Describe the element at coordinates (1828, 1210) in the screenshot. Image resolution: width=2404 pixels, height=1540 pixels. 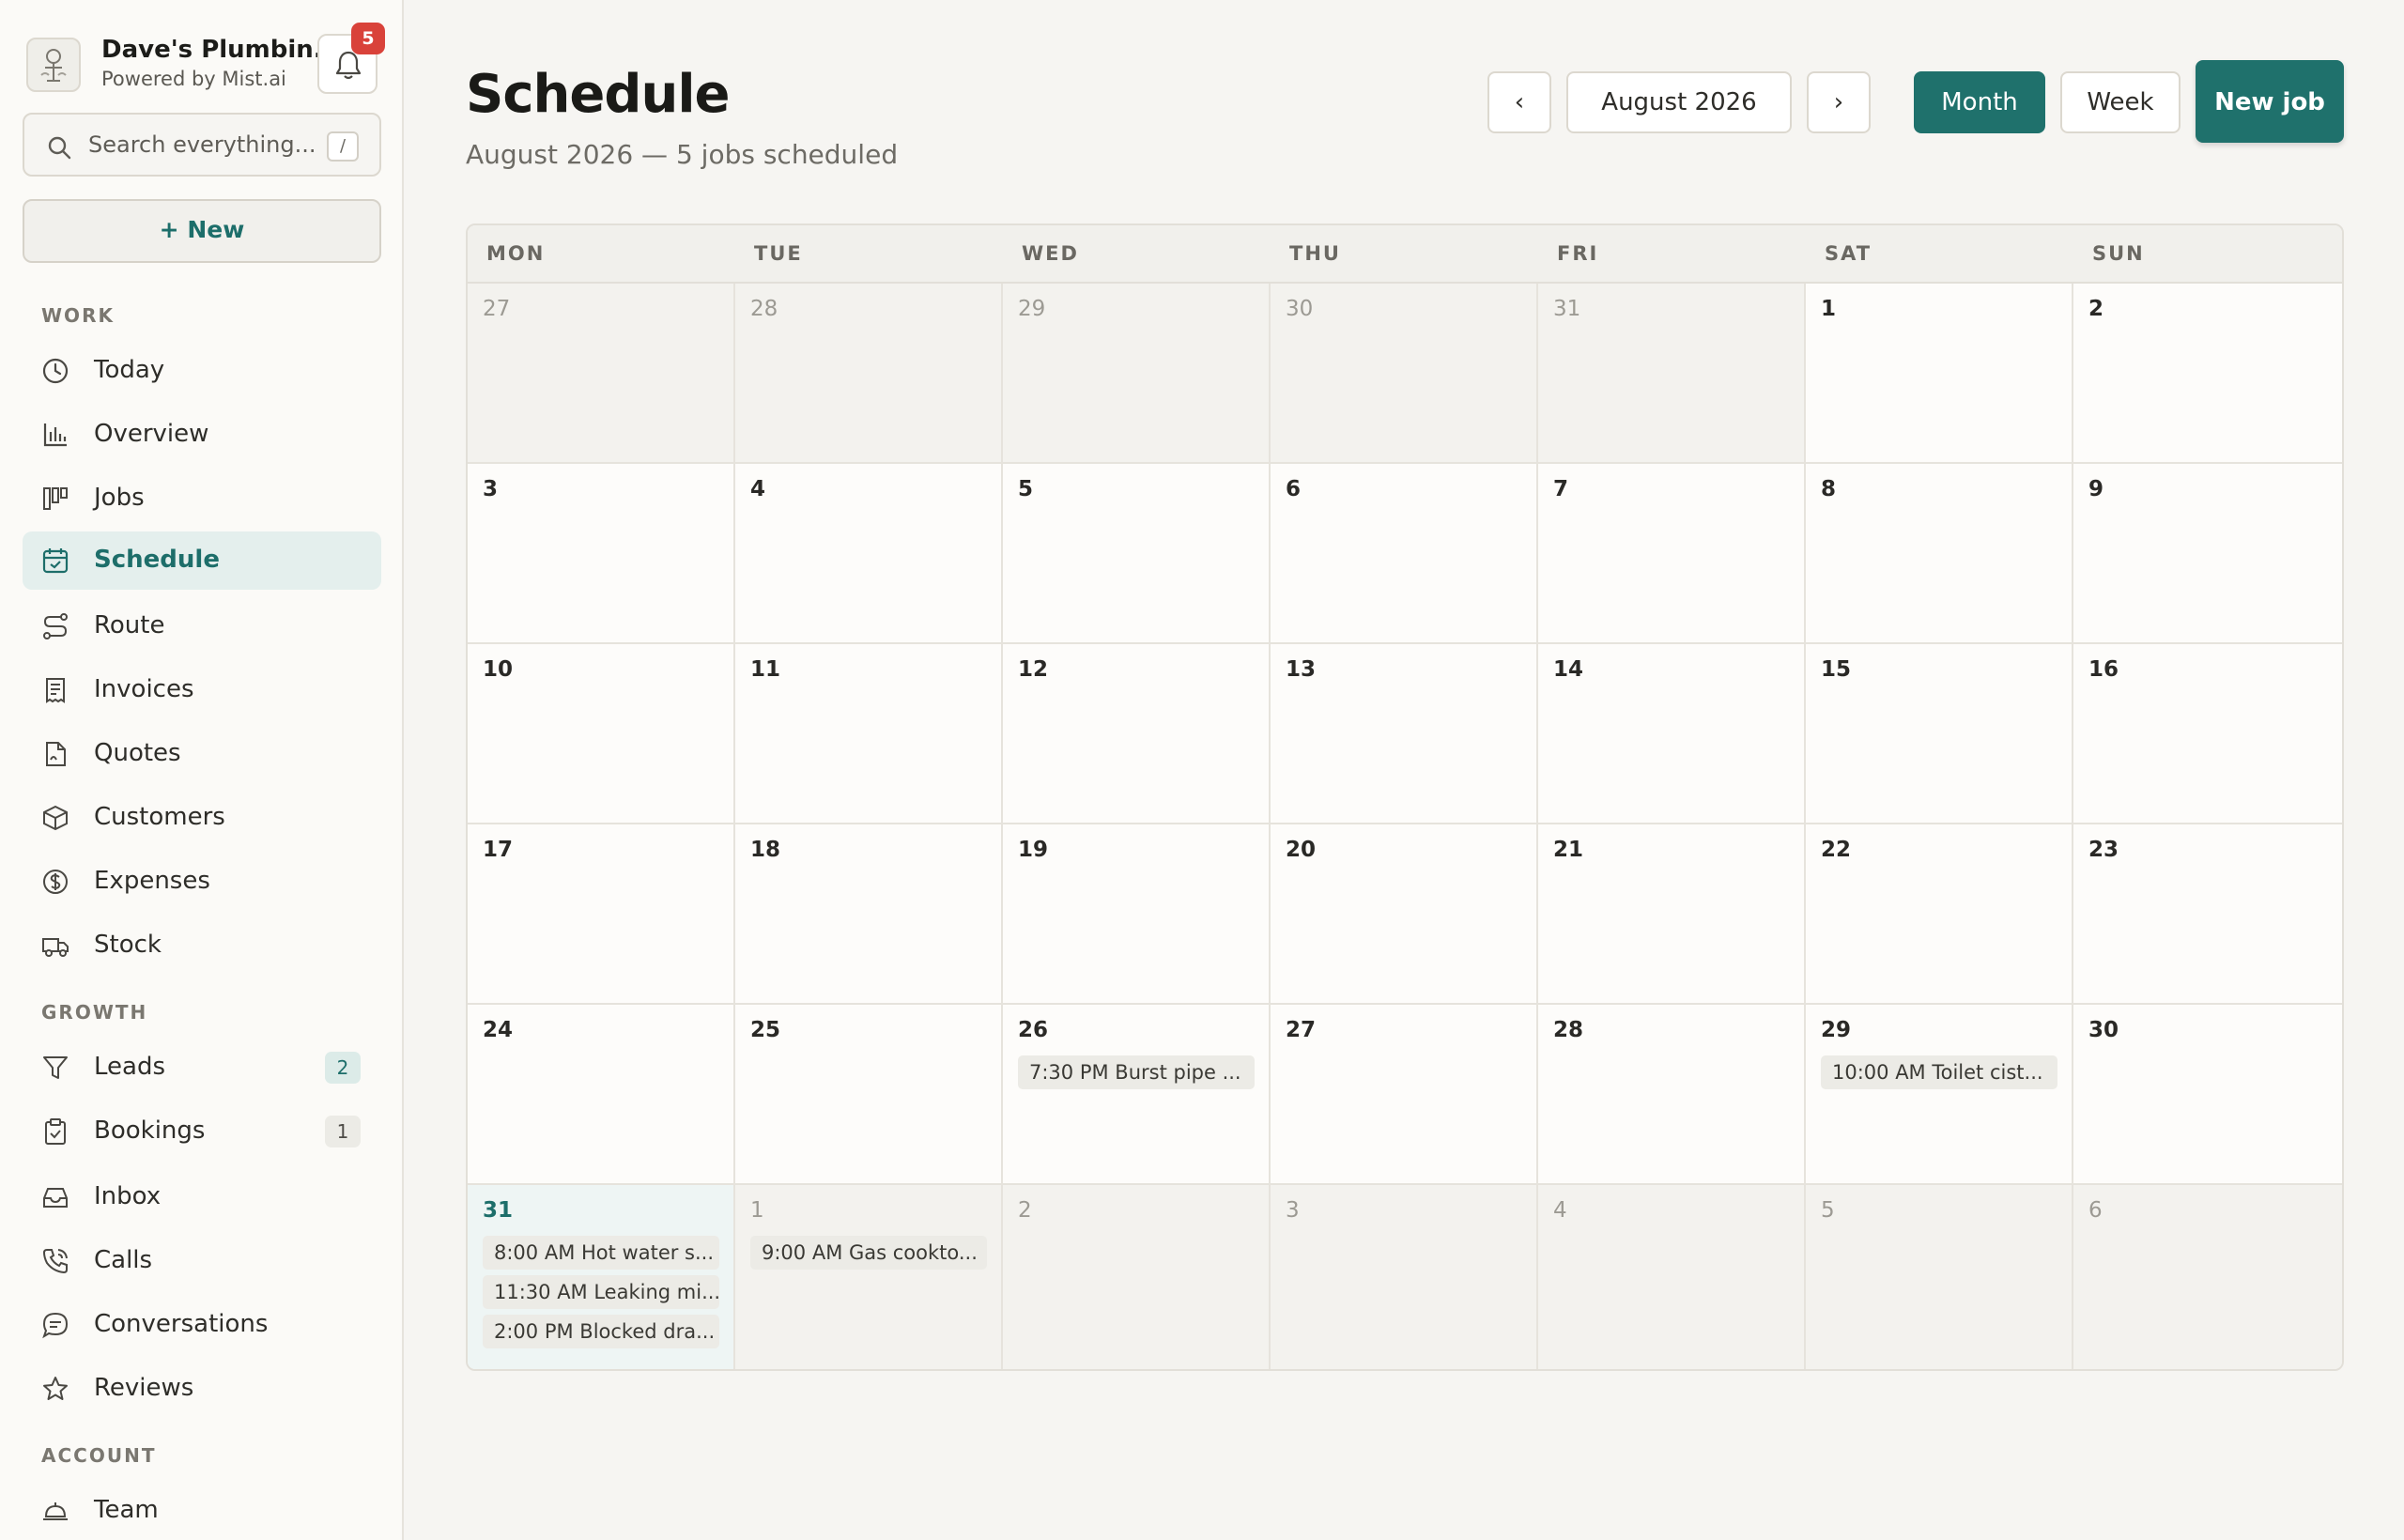
I see `day-number: 5` at that location.